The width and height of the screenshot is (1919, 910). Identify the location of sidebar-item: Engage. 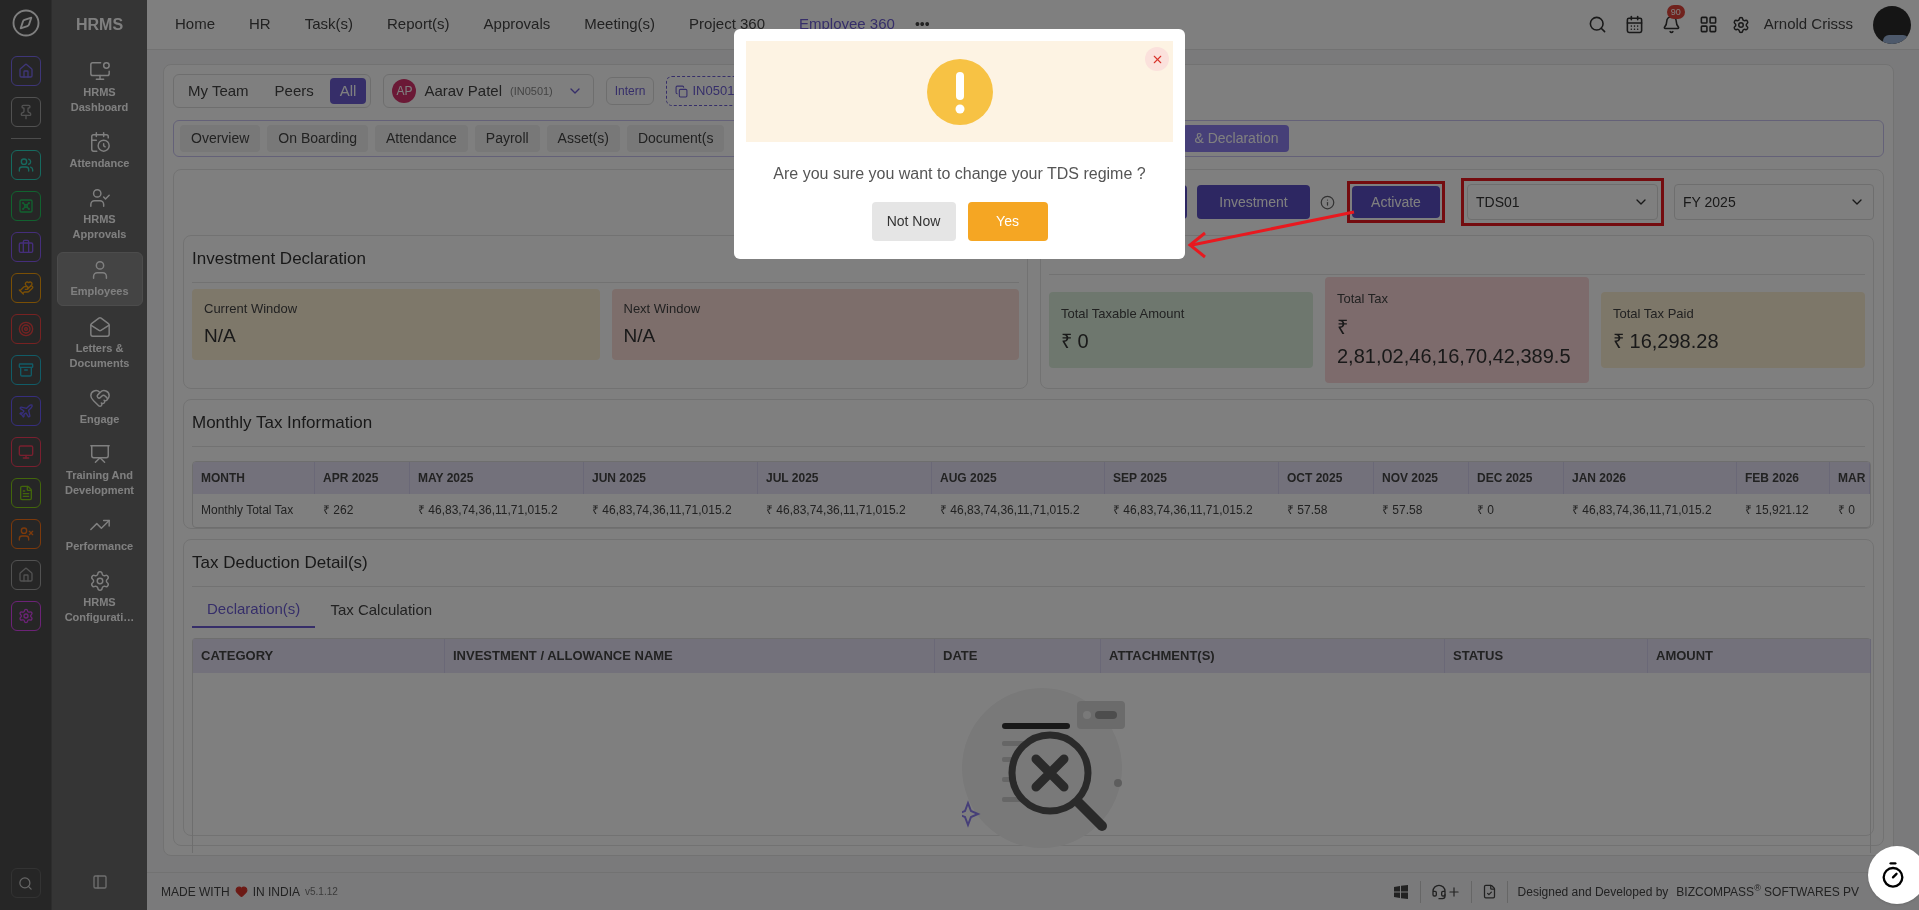
(99, 407).